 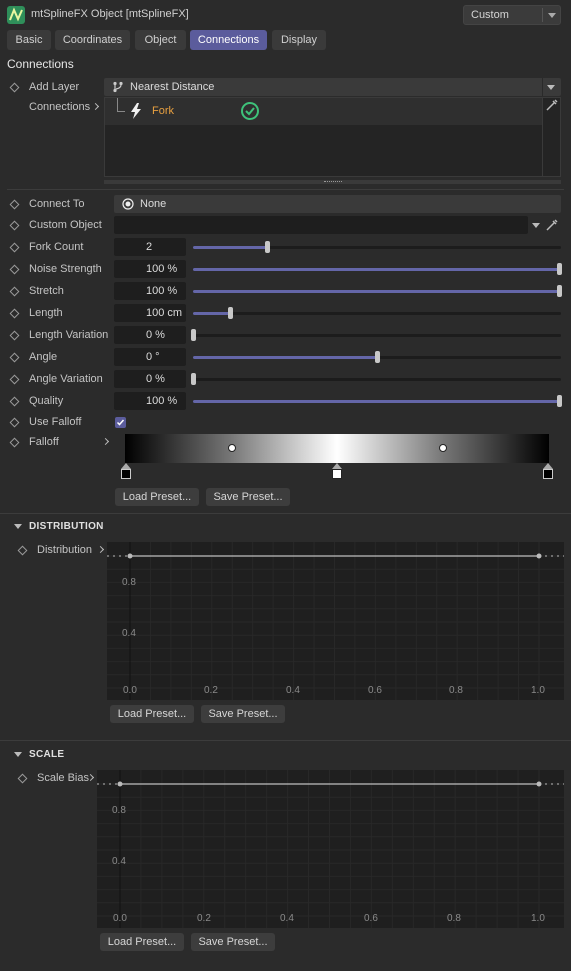 I want to click on add-layer-dropdown: Nearest Distance, so click(x=332, y=87).